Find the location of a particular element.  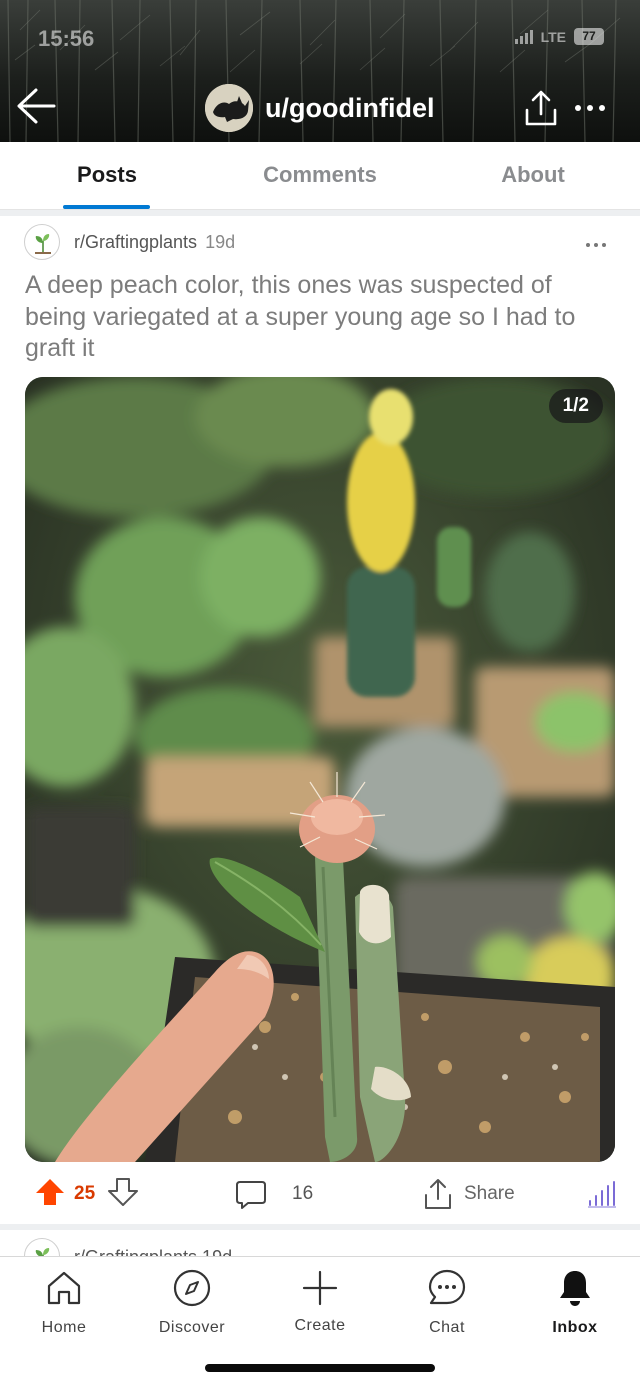

arrow-left-icon is located at coordinates (36, 106).